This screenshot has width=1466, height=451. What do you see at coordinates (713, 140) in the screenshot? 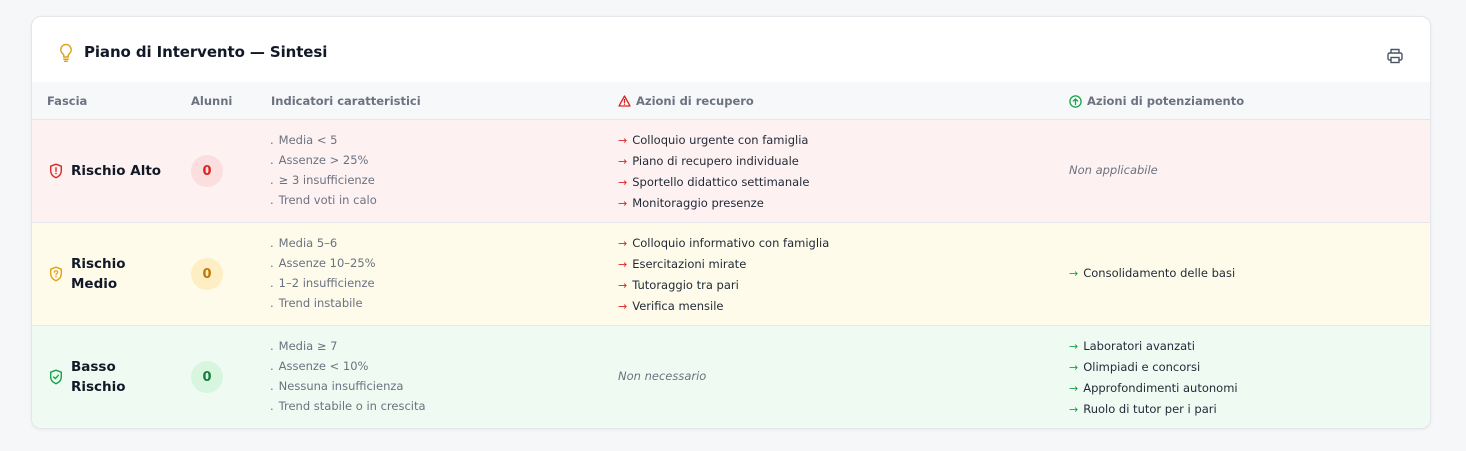
I see `action-item: → Colloquio urgente con famiglia` at bounding box center [713, 140].